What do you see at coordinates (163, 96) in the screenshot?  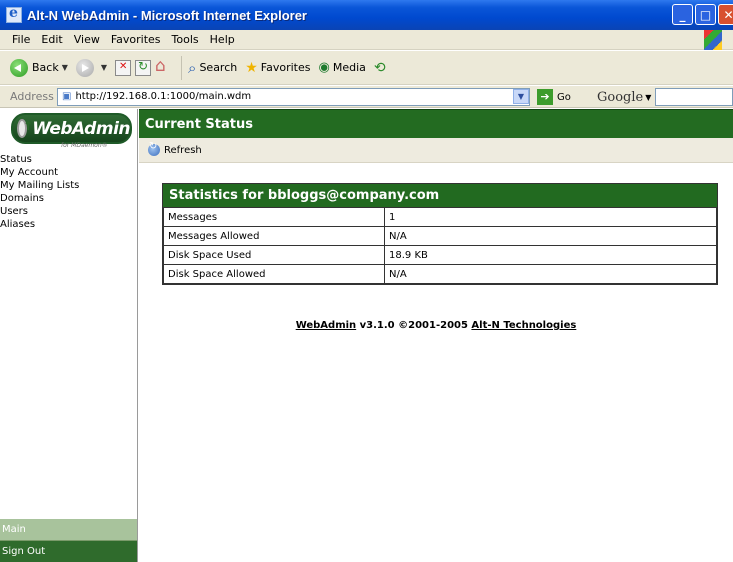 I see `address-url: http://192.168.0.1:1000/main.wdm` at bounding box center [163, 96].